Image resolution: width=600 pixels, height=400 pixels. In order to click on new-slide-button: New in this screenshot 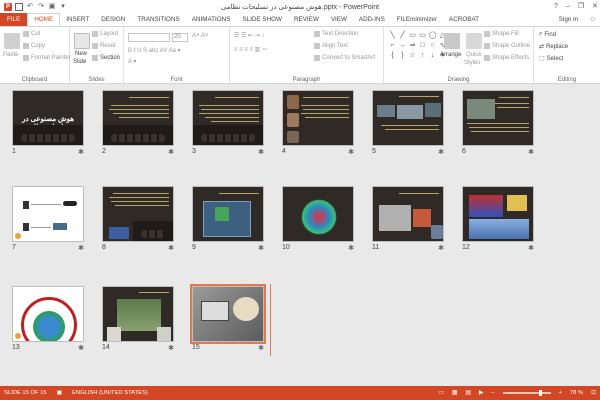, I will do `click(81, 54)`.